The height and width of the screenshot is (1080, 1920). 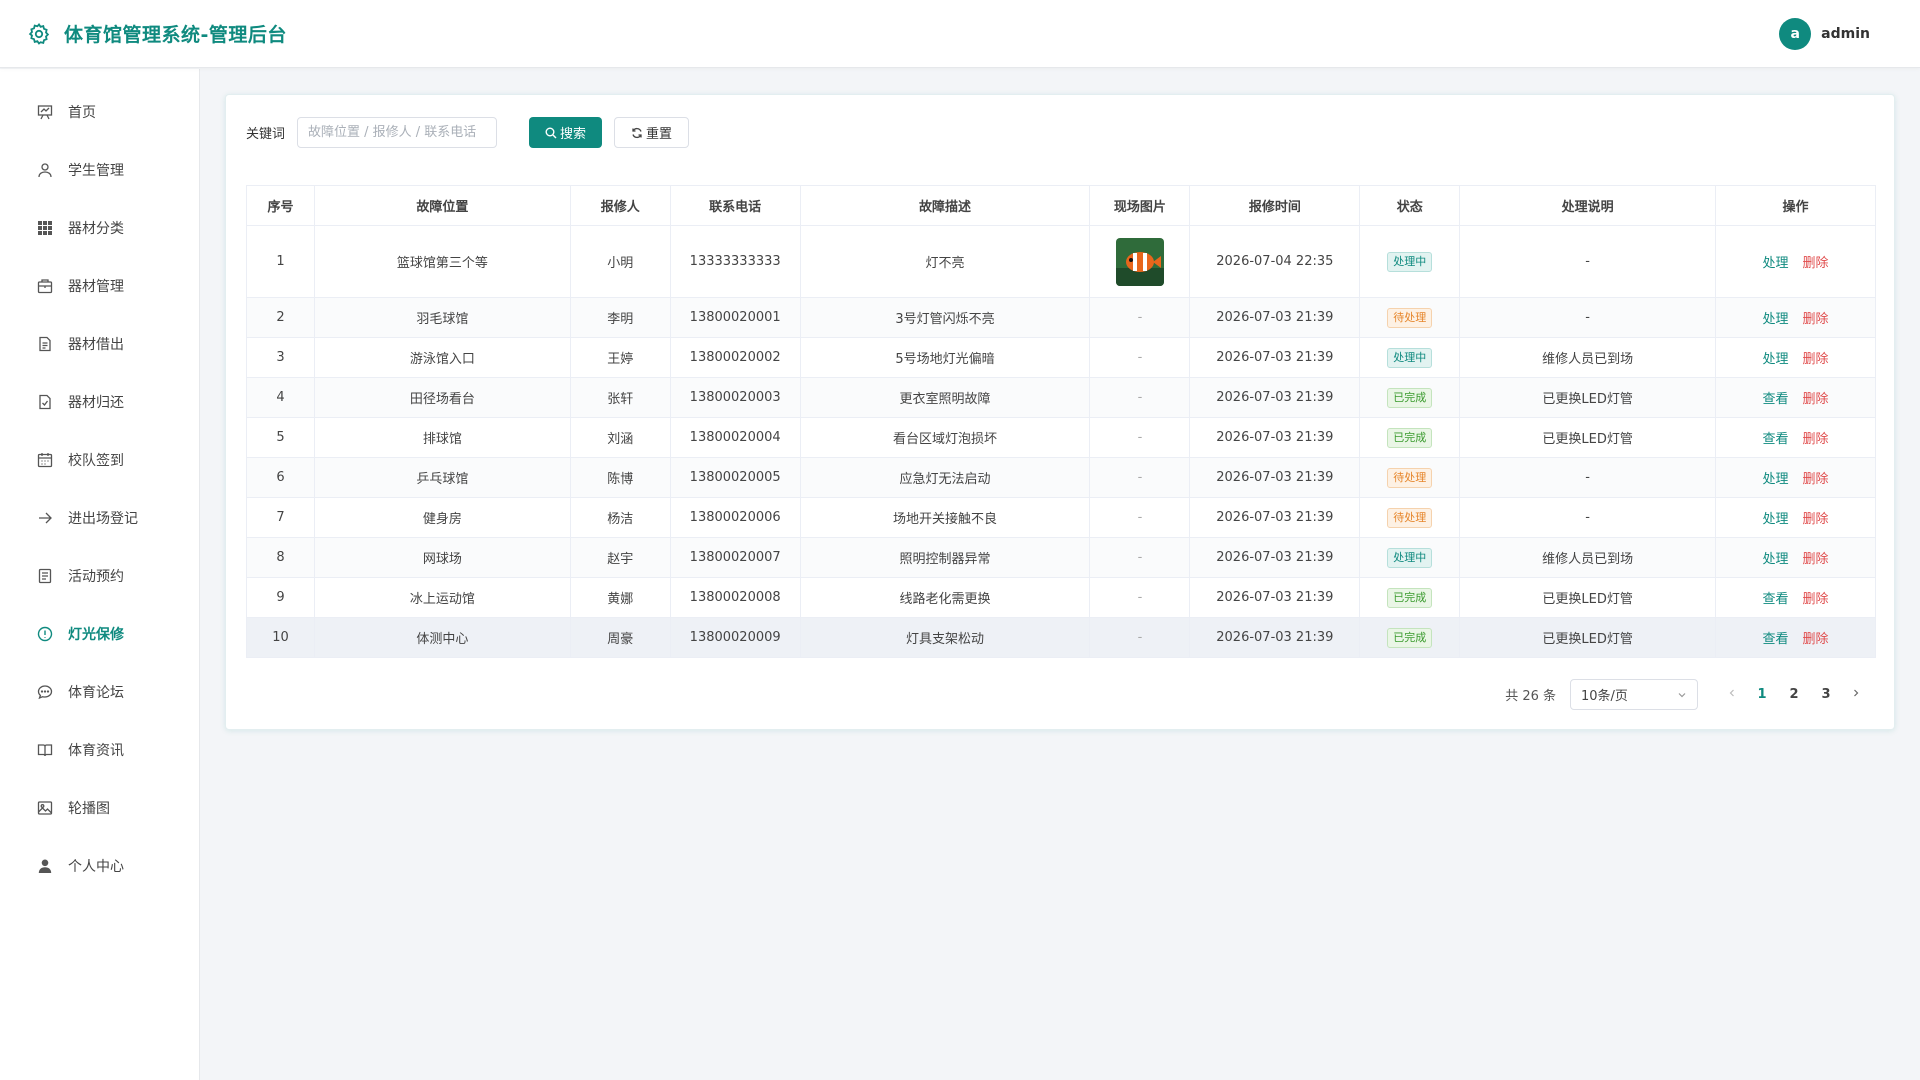 What do you see at coordinates (1856, 694) in the screenshot?
I see `next-page-button` at bounding box center [1856, 694].